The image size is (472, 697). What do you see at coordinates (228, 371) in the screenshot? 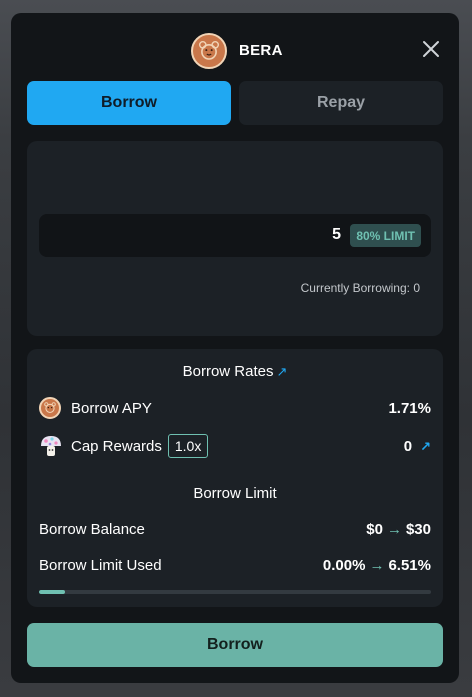
I see `borrow-rates-label: Borrow Rates` at bounding box center [228, 371].